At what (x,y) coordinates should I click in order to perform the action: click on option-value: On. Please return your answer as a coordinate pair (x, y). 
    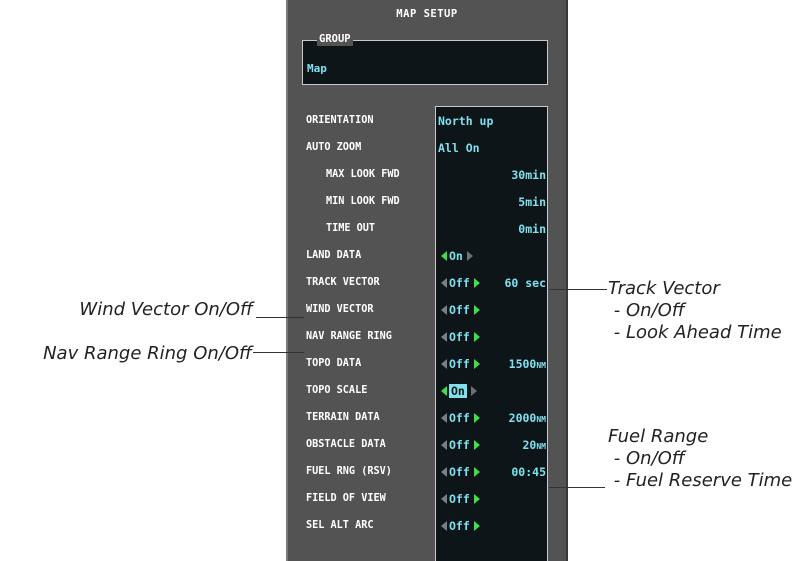
    Looking at the image, I should click on (456, 256).